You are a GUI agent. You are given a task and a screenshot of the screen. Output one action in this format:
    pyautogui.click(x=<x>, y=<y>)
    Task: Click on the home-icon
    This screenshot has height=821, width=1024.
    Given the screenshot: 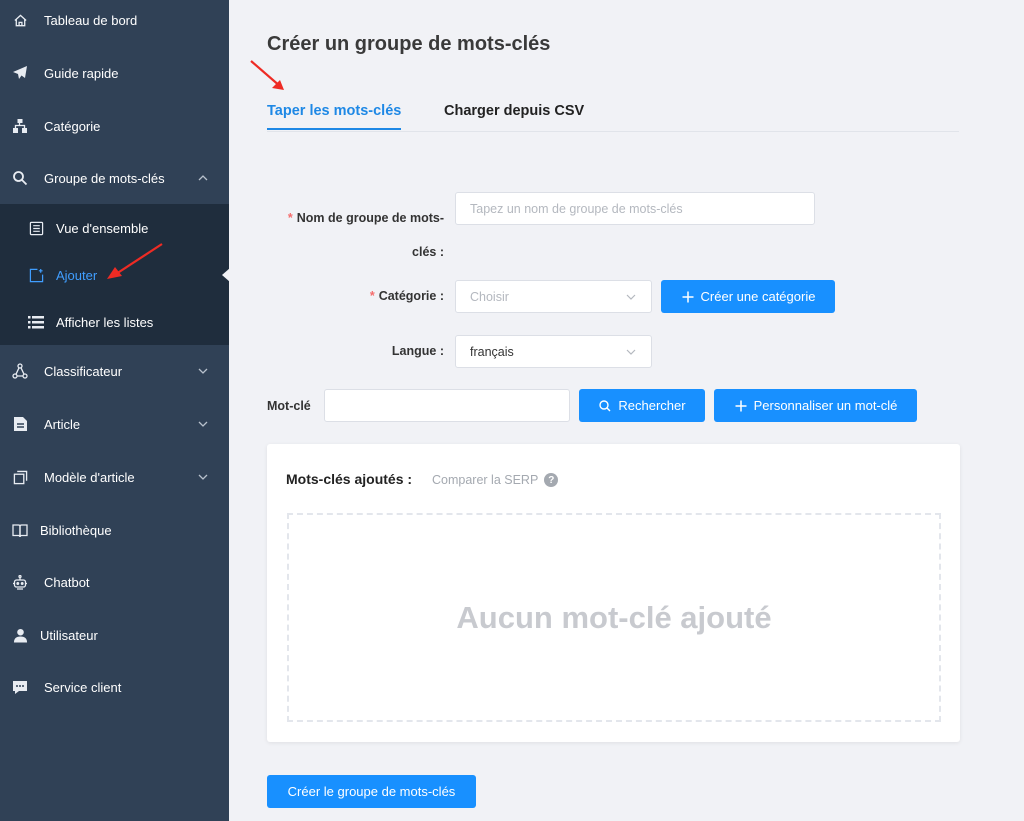 What is the action you would take?
    pyautogui.click(x=20, y=20)
    